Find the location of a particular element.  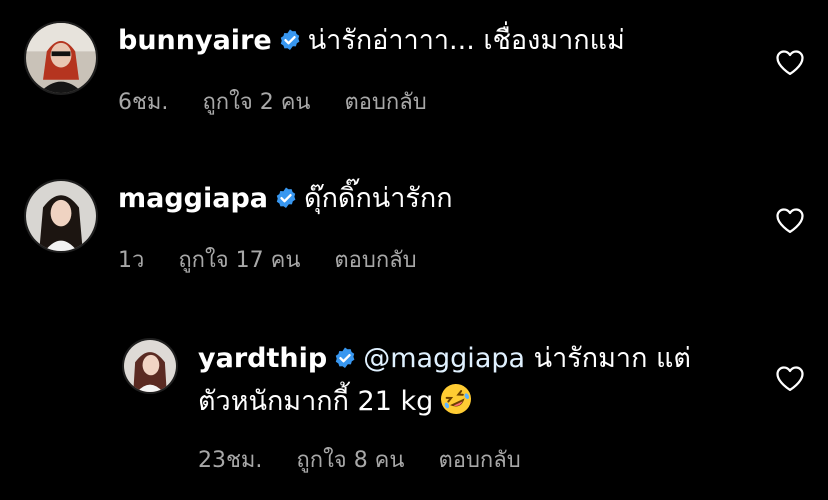

likes-count: ถูกใจ 17 คน is located at coordinates (239, 260).